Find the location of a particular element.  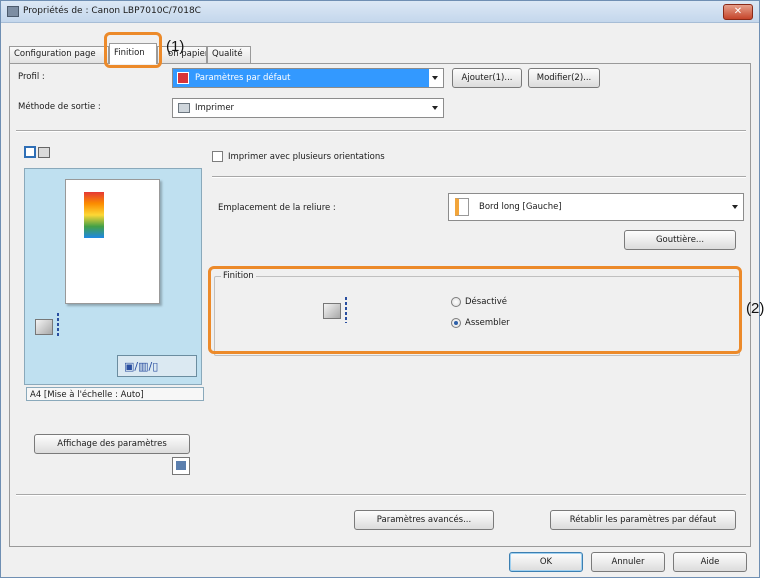

title-bar: Propriétés de : Canon LBP7010C/7018C ✕ is located at coordinates (380, 12).